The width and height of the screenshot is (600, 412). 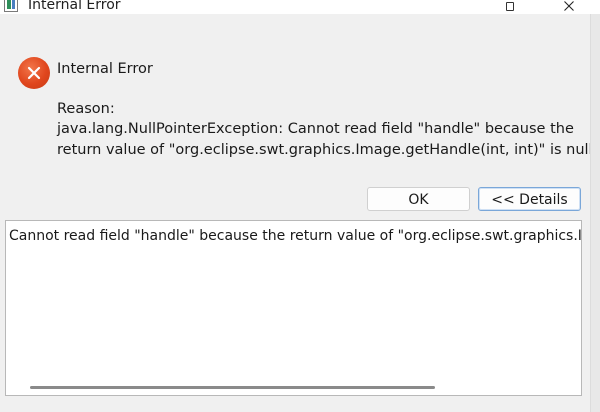 What do you see at coordinates (11, 6) in the screenshot?
I see `eclipse-app-icon` at bounding box center [11, 6].